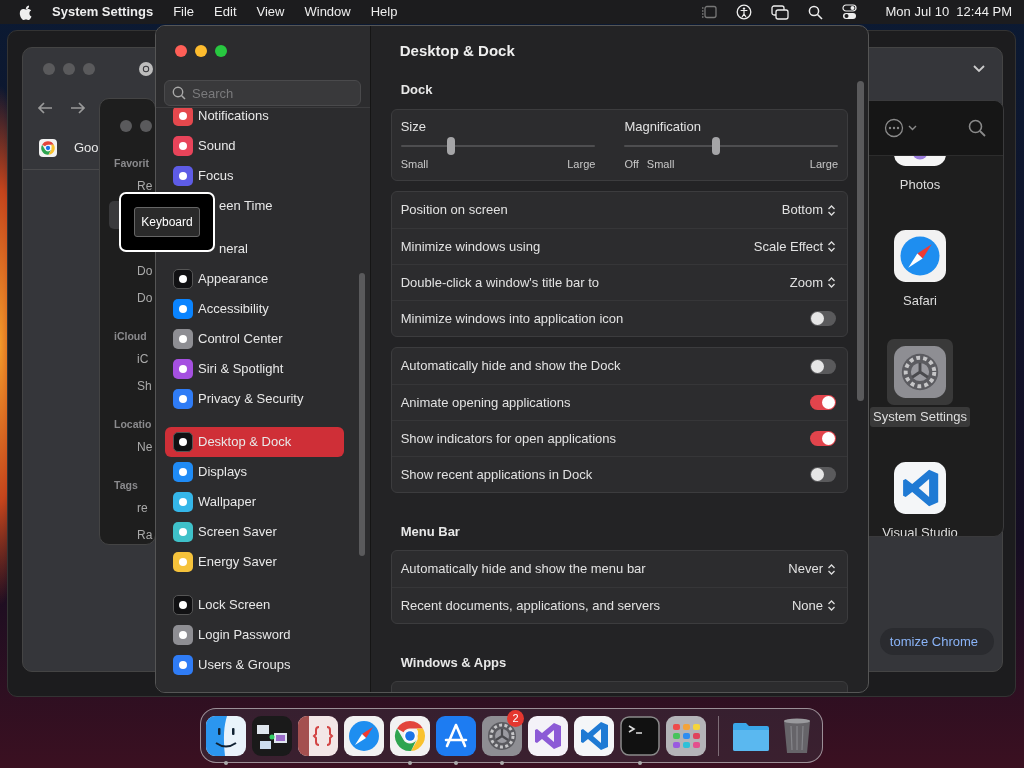  Describe the element at coordinates (254, 146) in the screenshot. I see `sidebar-item: Sound` at that location.